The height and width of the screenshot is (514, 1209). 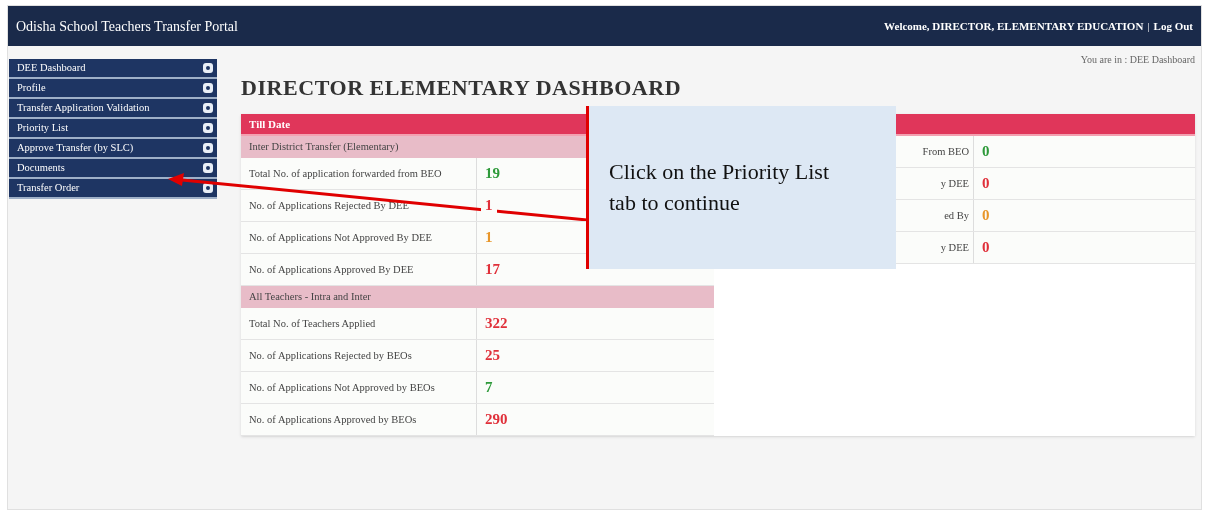 I want to click on callout-text: Click on the Priority List tab to continue, so click(x=719, y=187).